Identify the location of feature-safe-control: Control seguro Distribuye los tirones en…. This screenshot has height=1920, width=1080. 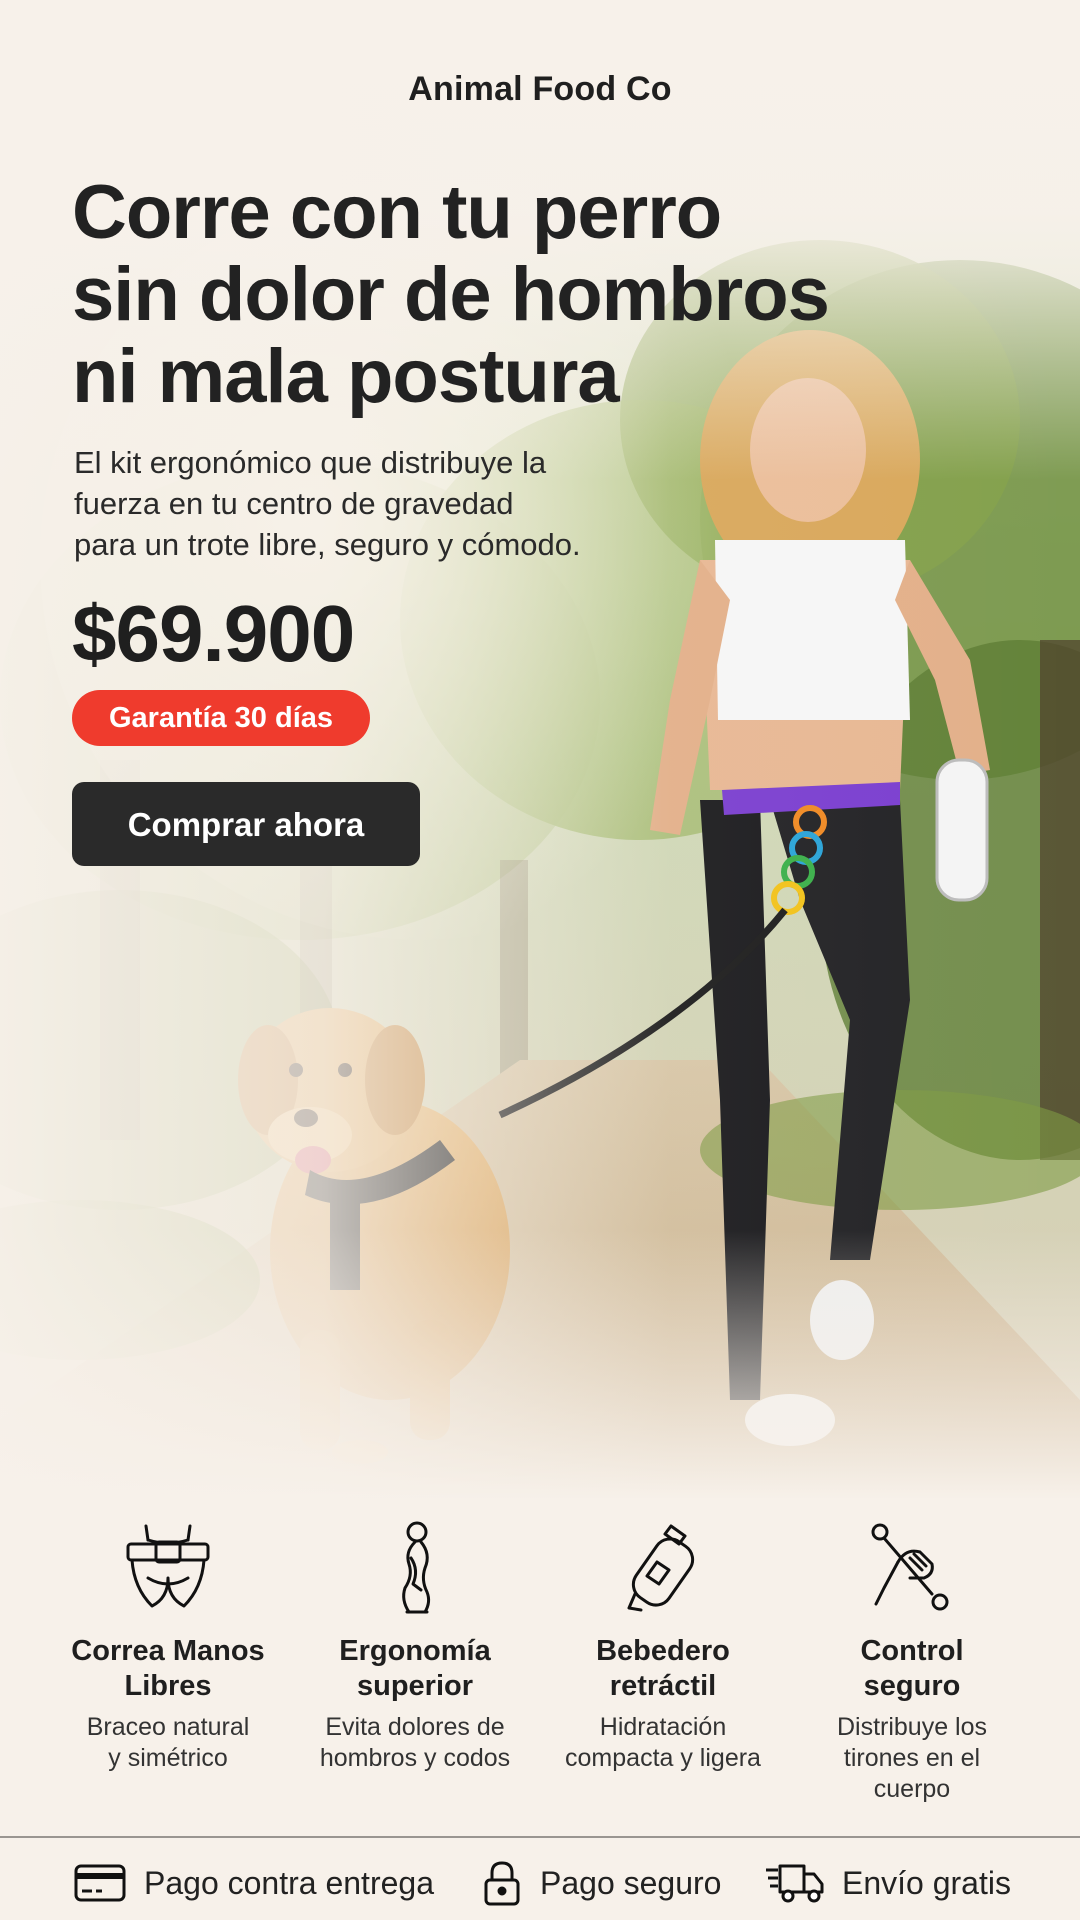
(912, 1661).